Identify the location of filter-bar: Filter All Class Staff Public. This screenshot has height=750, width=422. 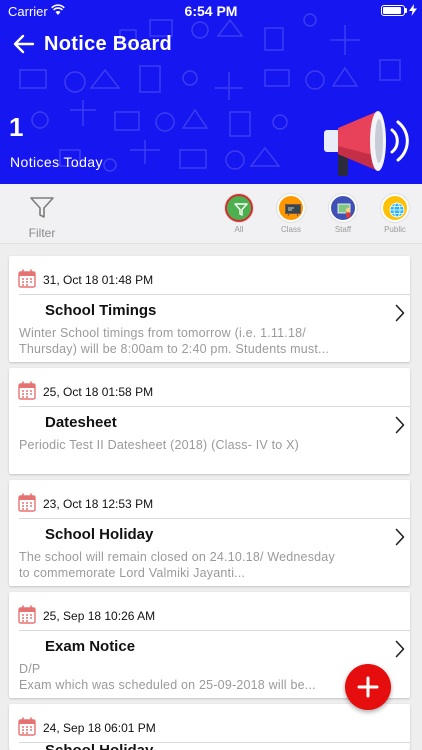
(211, 214).